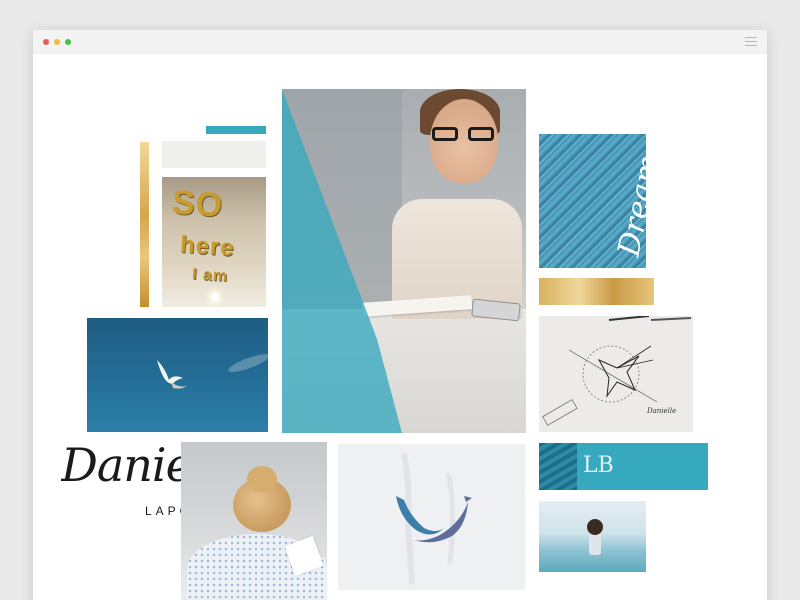 The height and width of the screenshot is (600, 800). Describe the element at coordinates (751, 42) in the screenshot. I see `hamburger-menu-icon` at that location.